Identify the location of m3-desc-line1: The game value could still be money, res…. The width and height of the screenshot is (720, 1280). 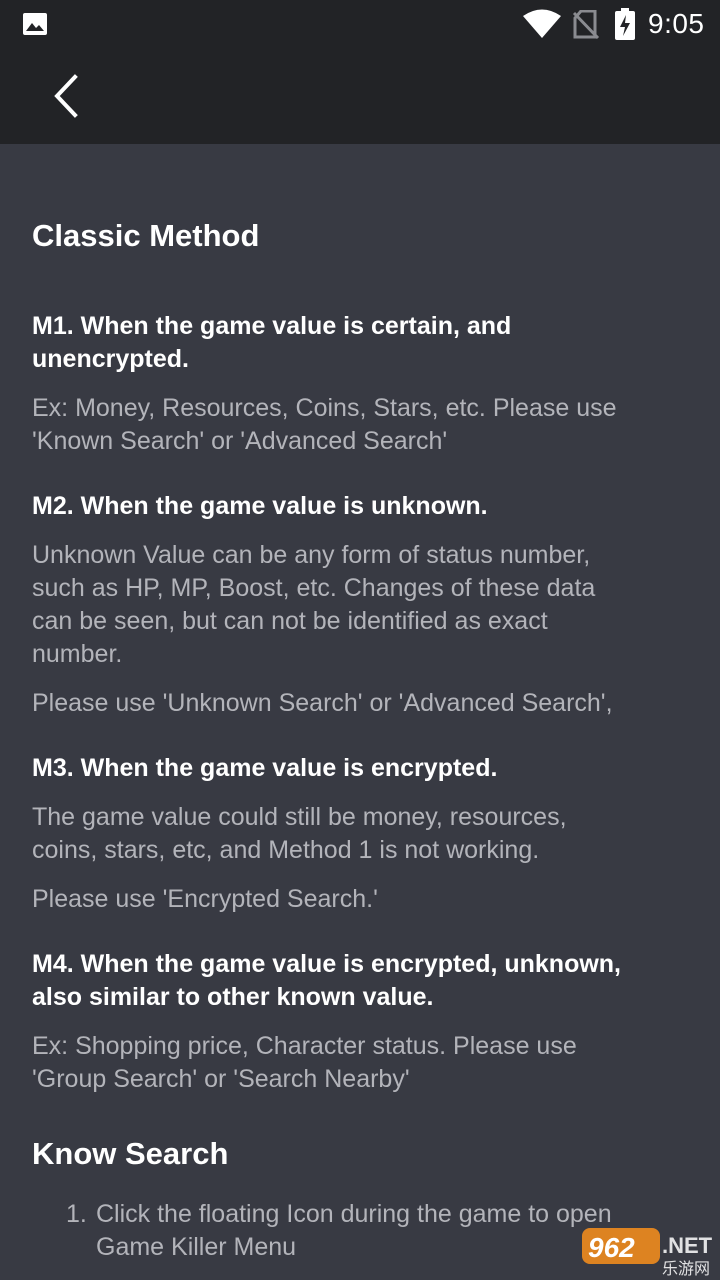
(299, 817).